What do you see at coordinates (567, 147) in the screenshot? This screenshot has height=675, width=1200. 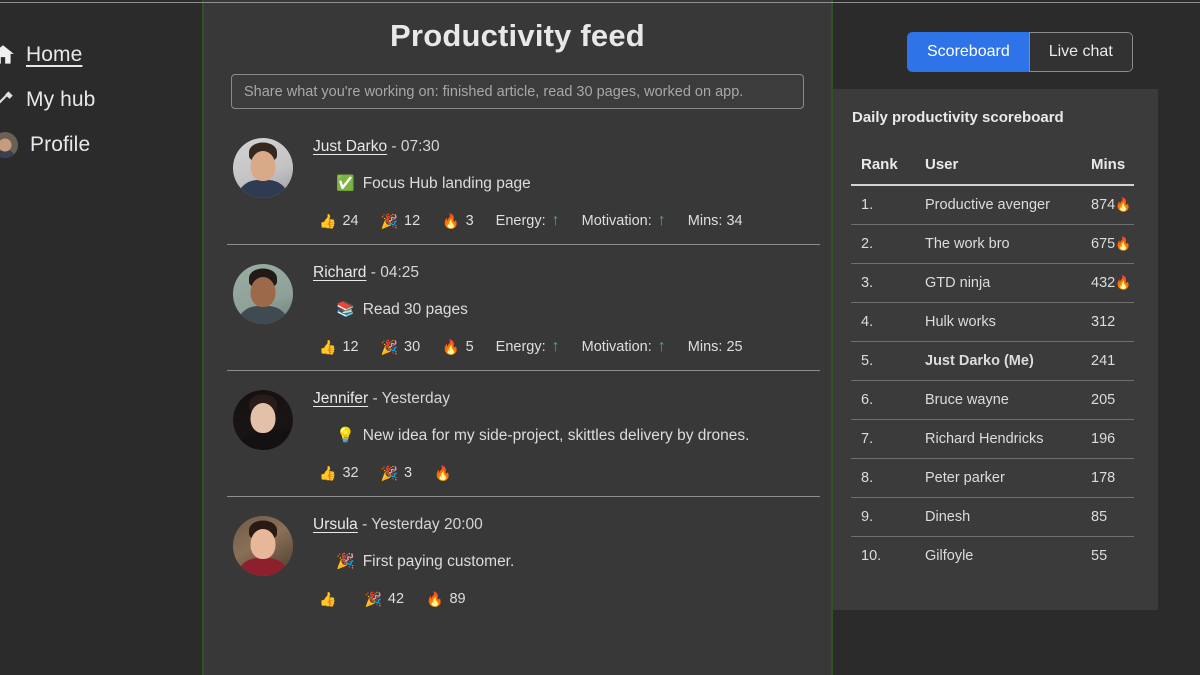 I see `post-header: Just Darko - 07:30` at bounding box center [567, 147].